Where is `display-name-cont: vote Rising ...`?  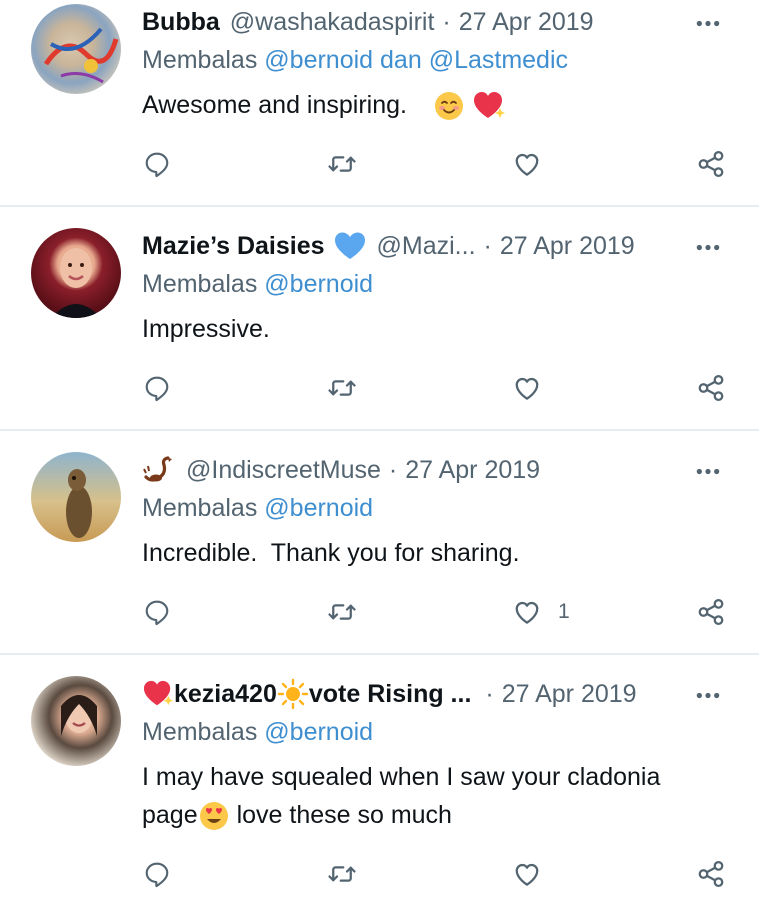 display-name-cont: vote Rising ... is located at coordinates (390, 694).